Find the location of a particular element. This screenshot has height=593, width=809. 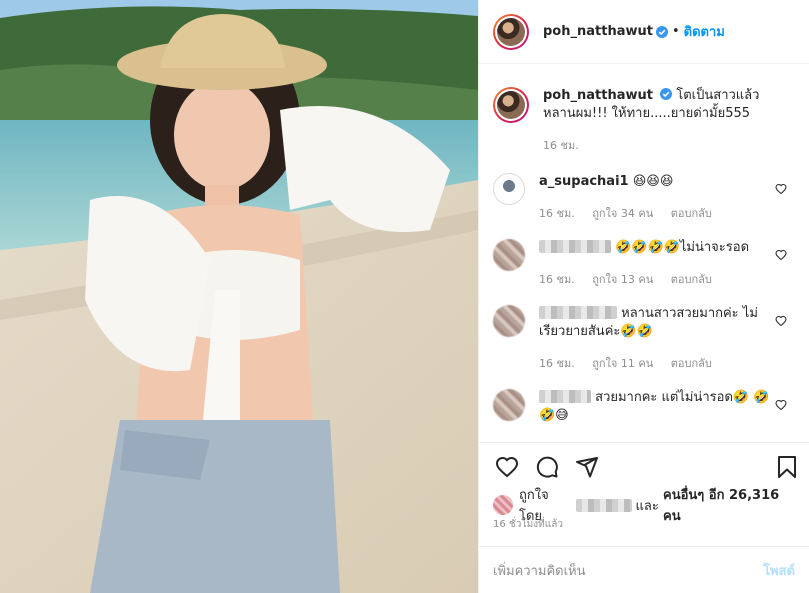

comment-likes: ถูกใจ 11 คน is located at coordinates (622, 363).